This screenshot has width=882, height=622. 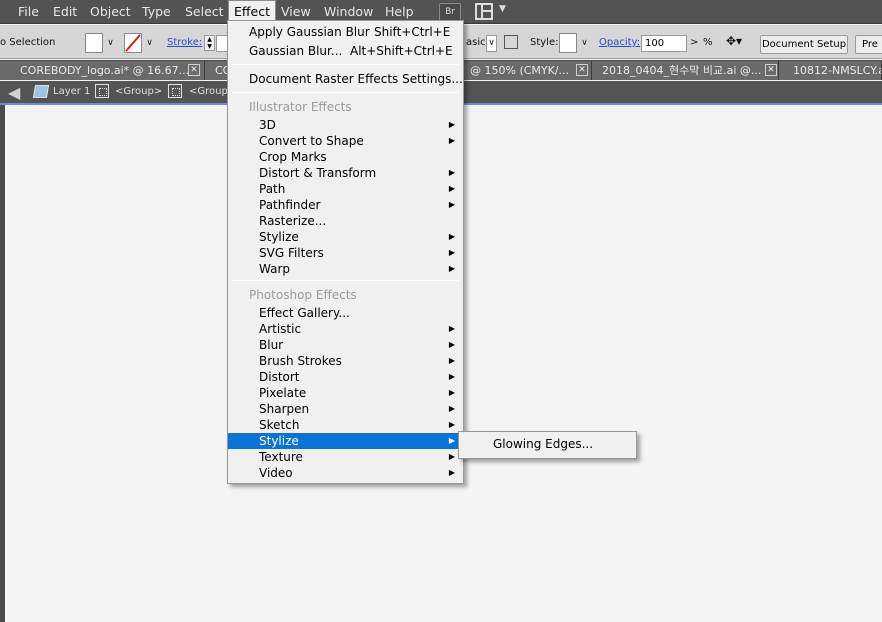 What do you see at coordinates (734, 41) in the screenshot?
I see `recolor-icon: ✥▾` at bounding box center [734, 41].